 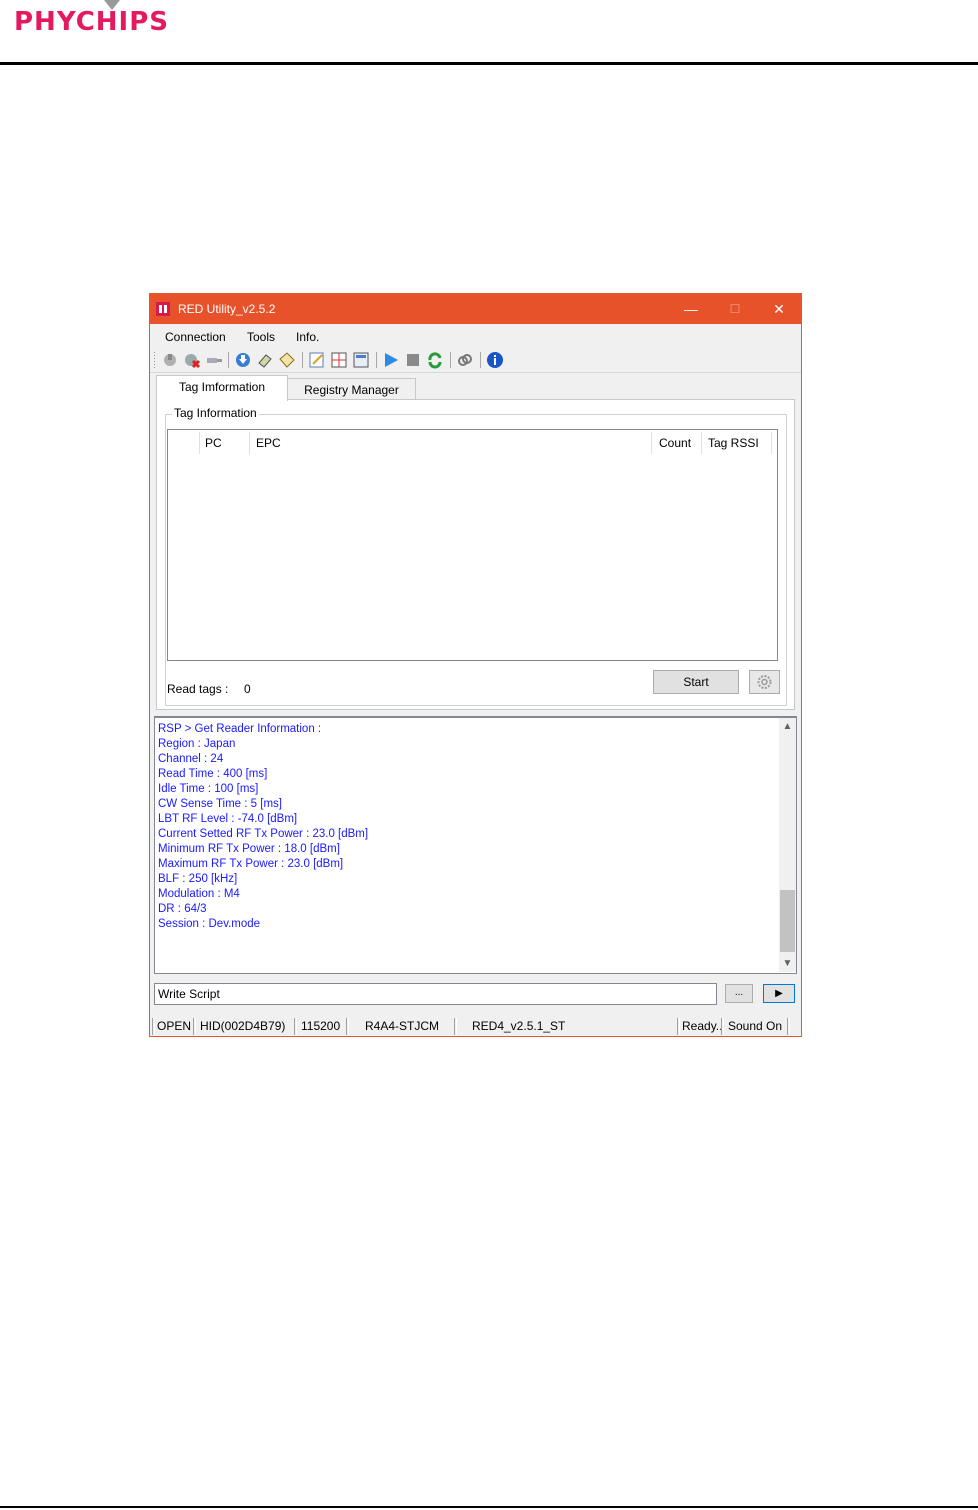 What do you see at coordinates (475, 336) in the screenshot?
I see `menu-bar: Connection Tools Info.` at bounding box center [475, 336].